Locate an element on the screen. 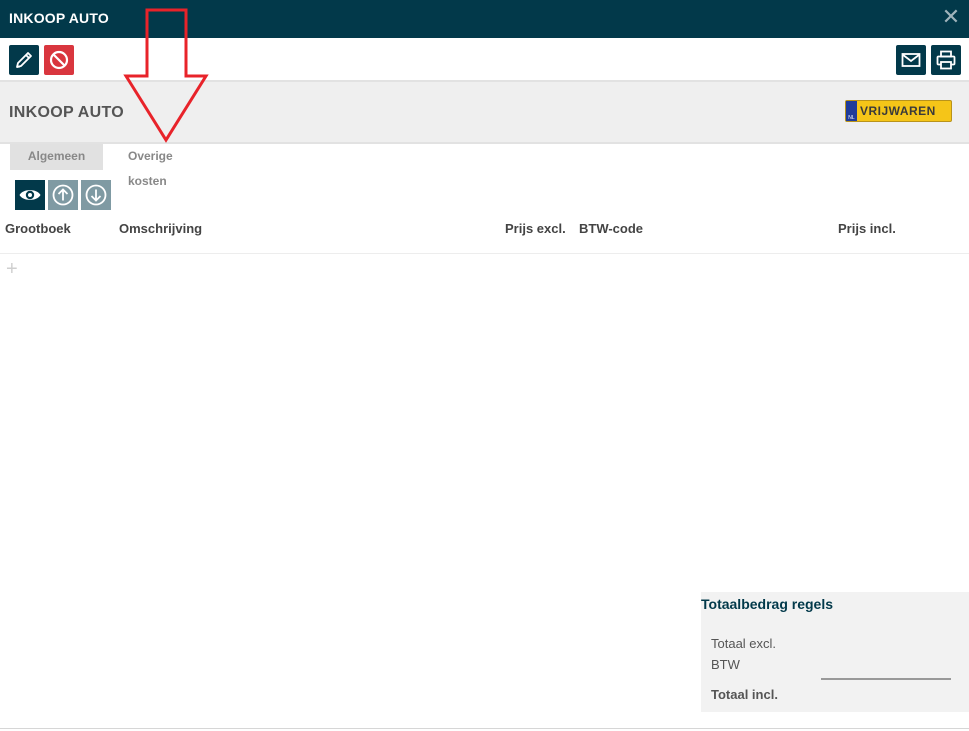  badge-label: VRIJWAREN is located at coordinates (898, 111).